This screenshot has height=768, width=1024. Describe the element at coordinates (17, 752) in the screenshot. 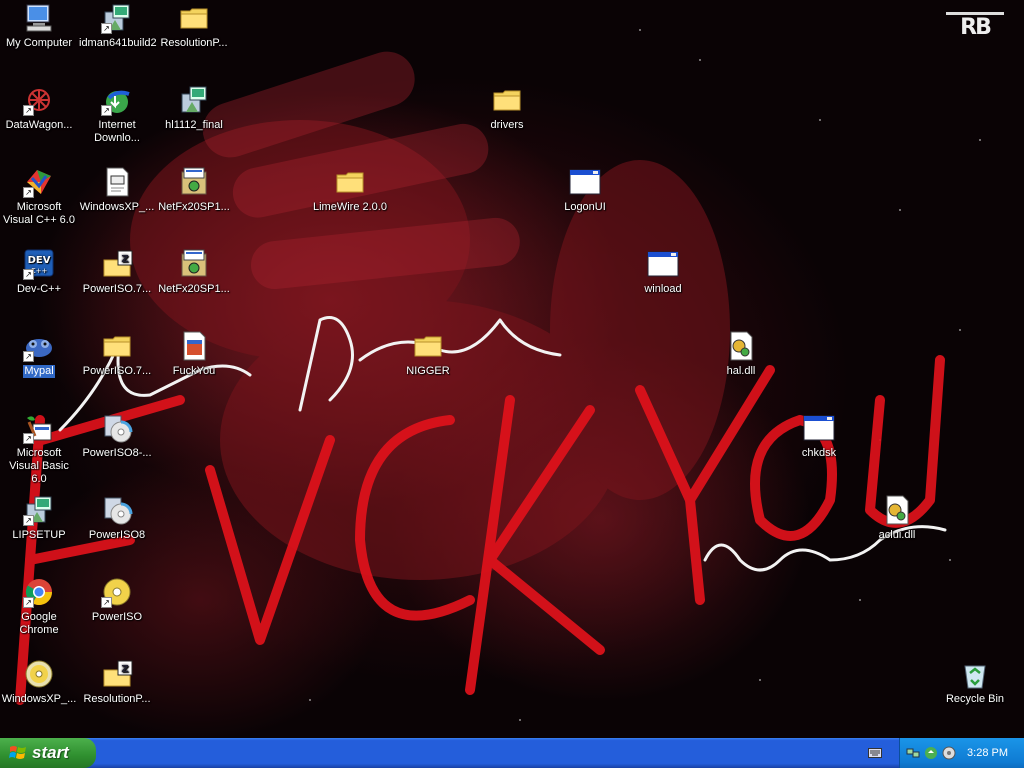

I see `windows-flag-icon` at that location.